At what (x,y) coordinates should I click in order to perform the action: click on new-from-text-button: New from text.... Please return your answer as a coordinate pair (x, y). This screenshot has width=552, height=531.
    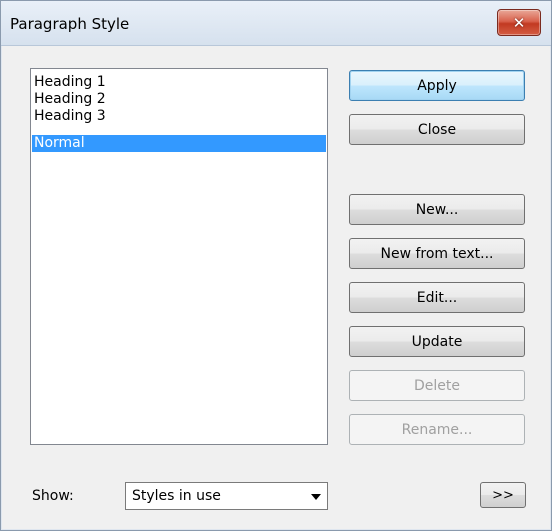
    Looking at the image, I should click on (437, 253).